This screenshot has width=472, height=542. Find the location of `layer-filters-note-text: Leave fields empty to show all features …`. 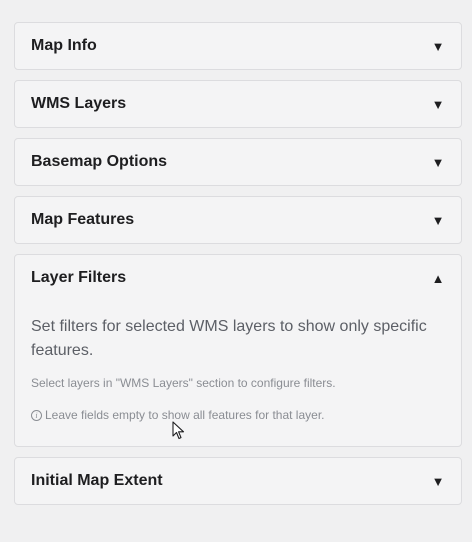

layer-filters-note-text: Leave fields empty to show all features … is located at coordinates (185, 415).